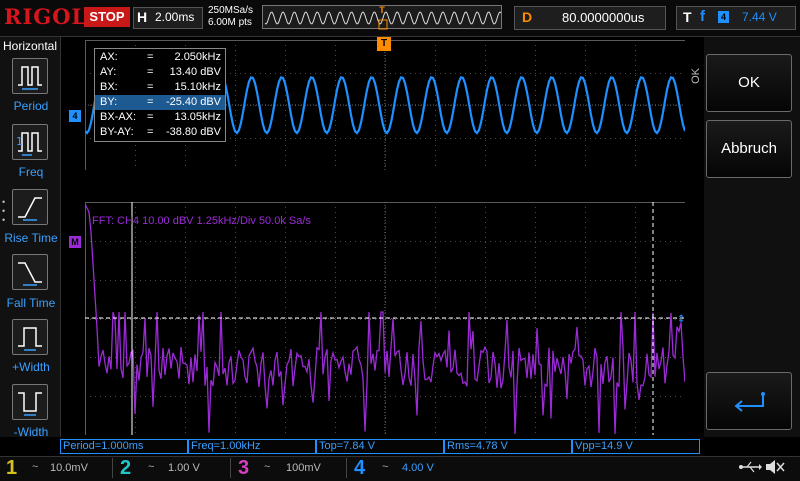 The image size is (800, 481). I want to click on cursor-name: BY-AY:, so click(117, 132).